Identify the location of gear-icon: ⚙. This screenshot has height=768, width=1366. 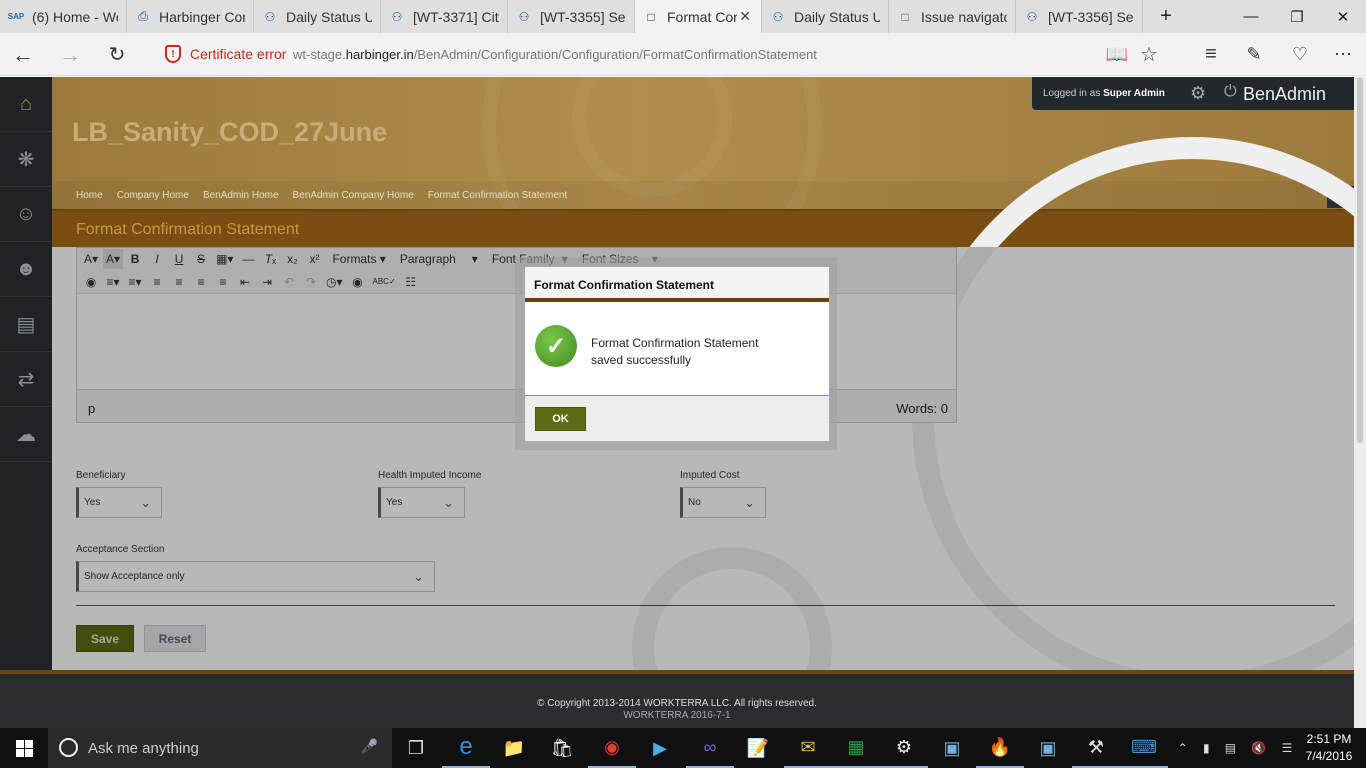
(1198, 93).